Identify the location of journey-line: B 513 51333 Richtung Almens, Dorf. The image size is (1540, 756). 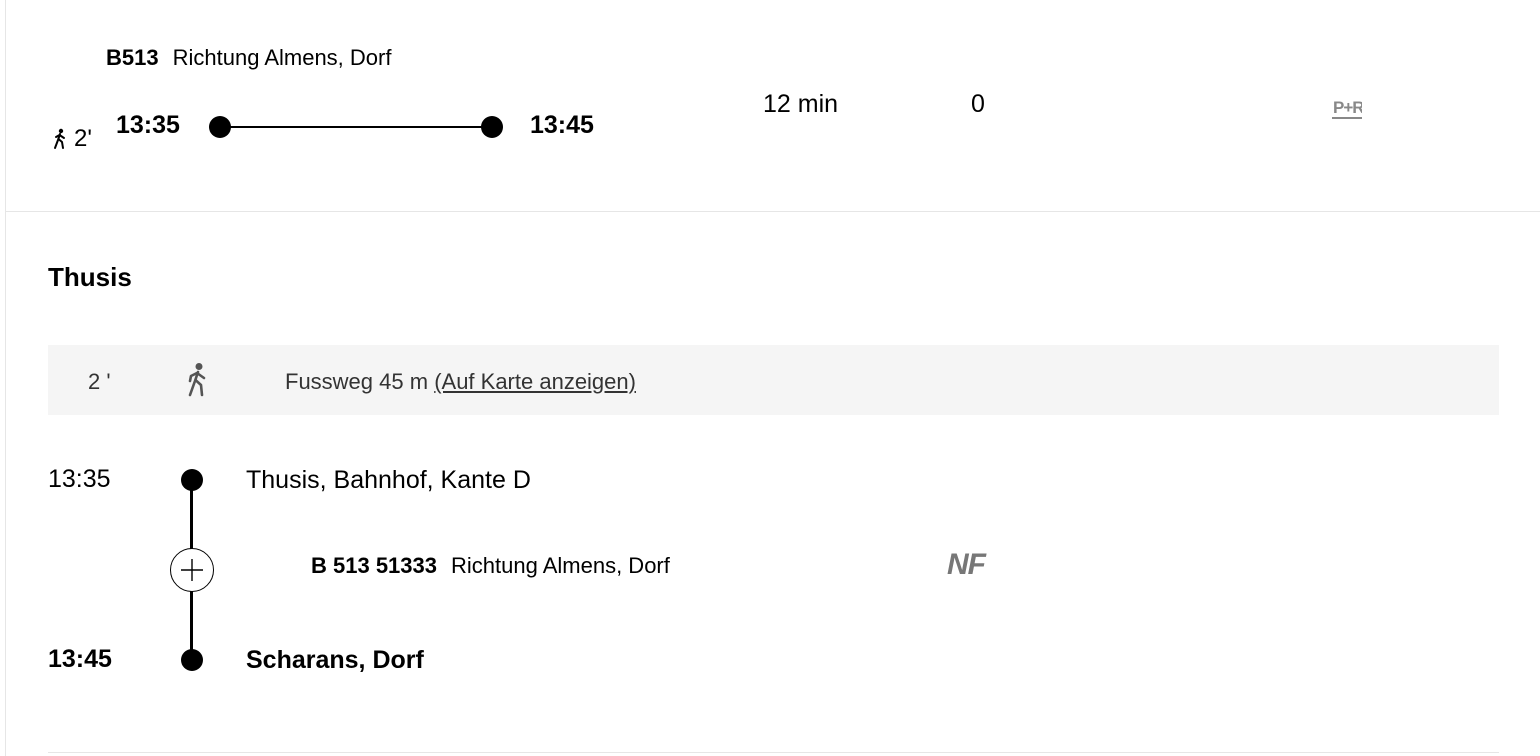
(490, 566).